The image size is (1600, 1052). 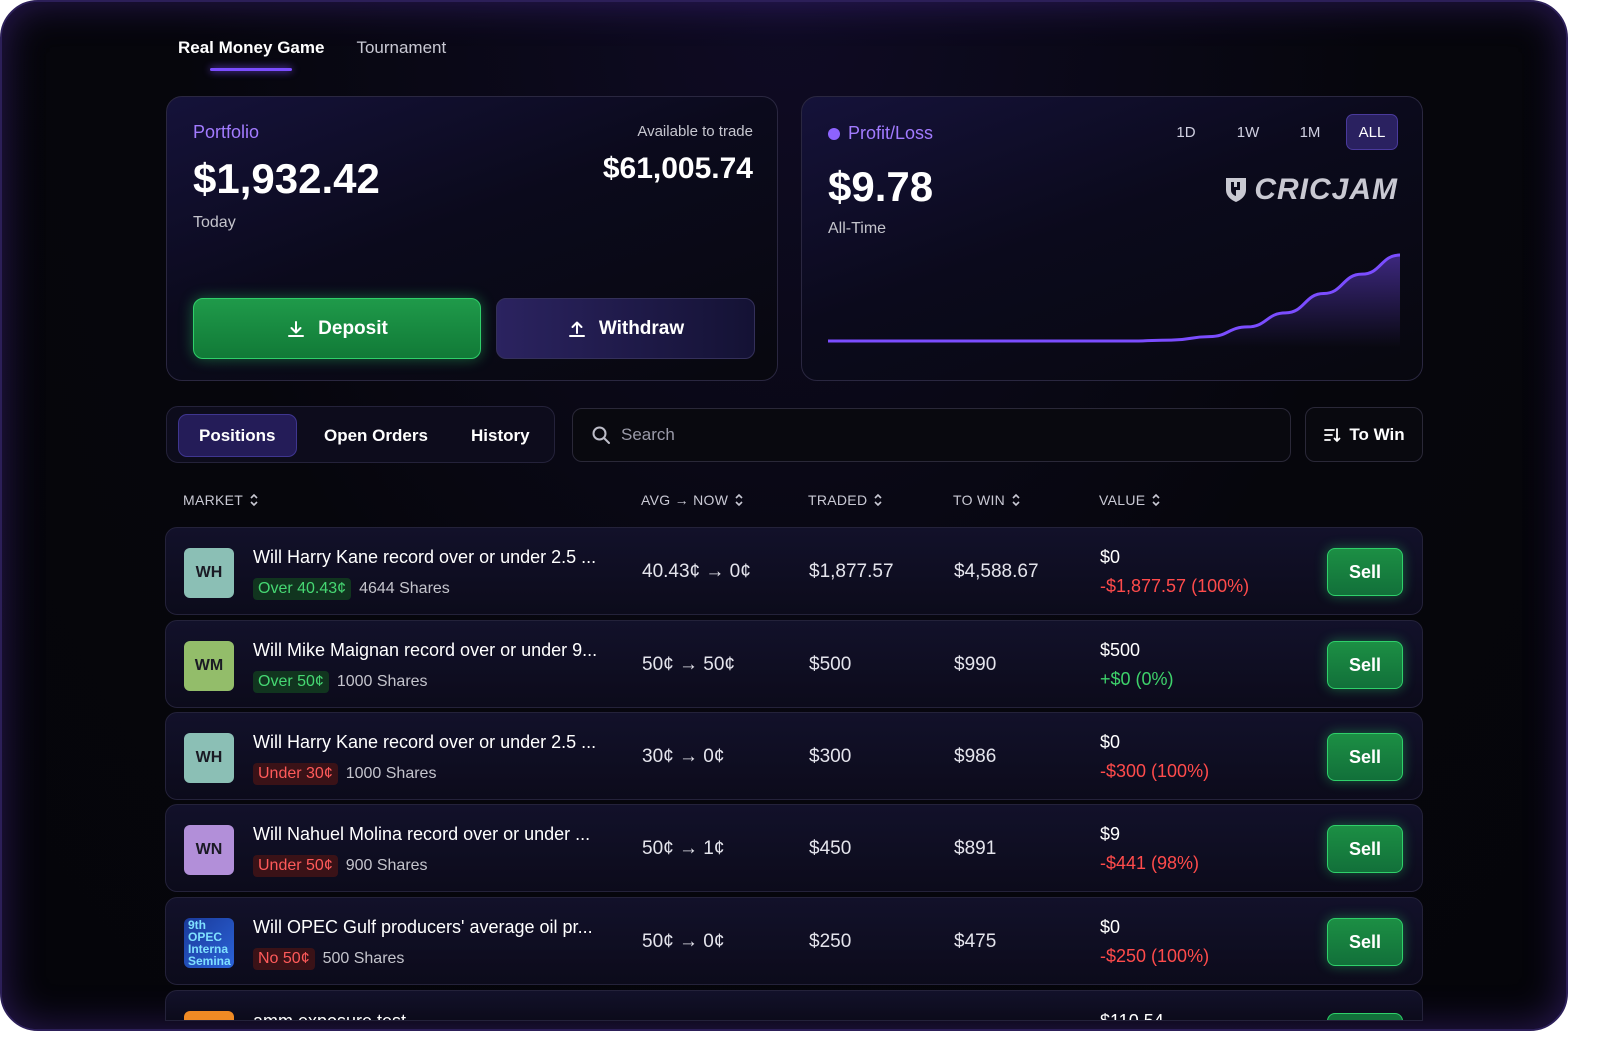 I want to click on search-input, so click(x=941, y=435).